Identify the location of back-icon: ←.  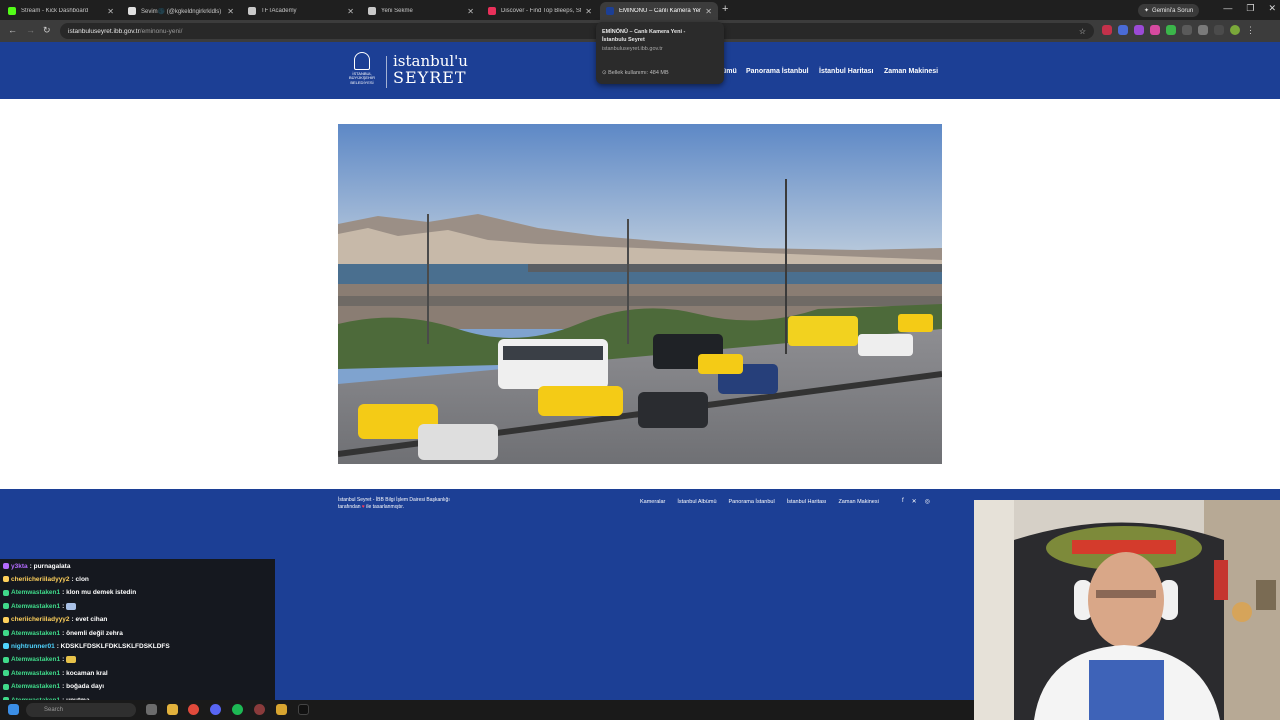
(12, 30).